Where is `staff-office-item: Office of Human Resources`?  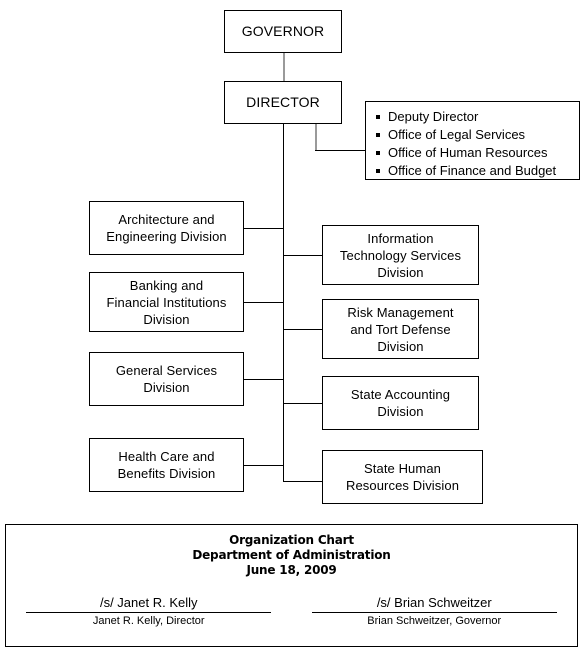
staff-office-item: Office of Human Resources is located at coordinates (473, 153).